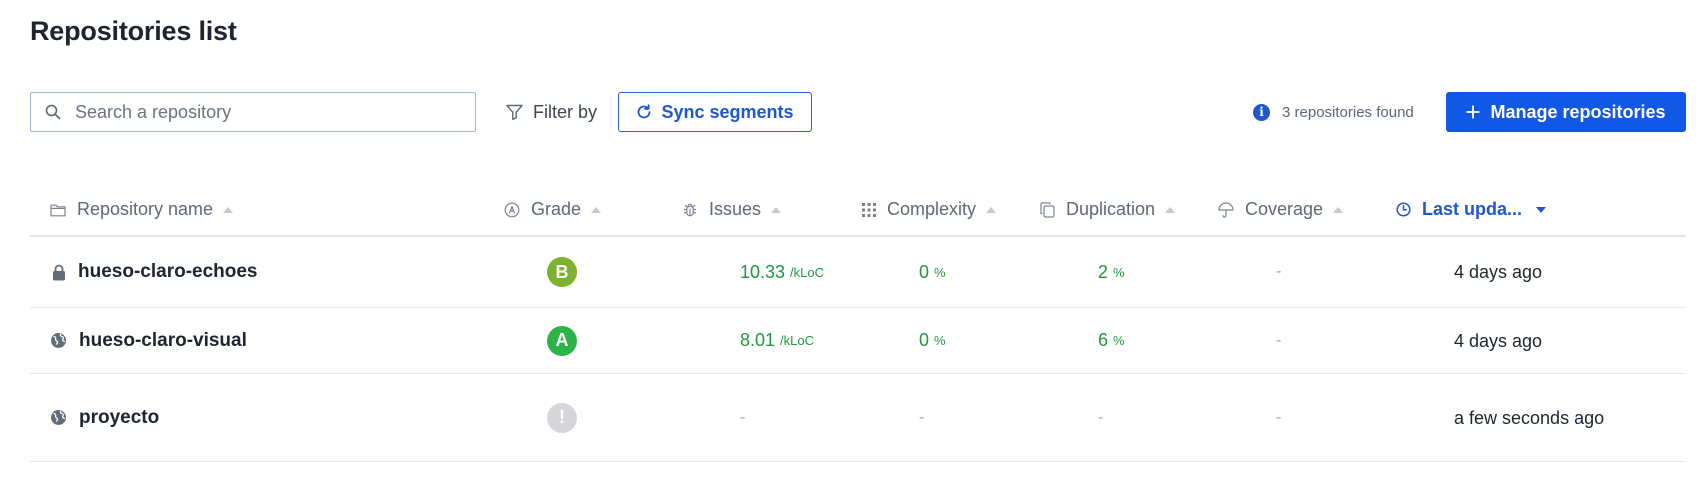 The height and width of the screenshot is (477, 1700). Describe the element at coordinates (59, 272) in the screenshot. I see `lock-icon` at that location.